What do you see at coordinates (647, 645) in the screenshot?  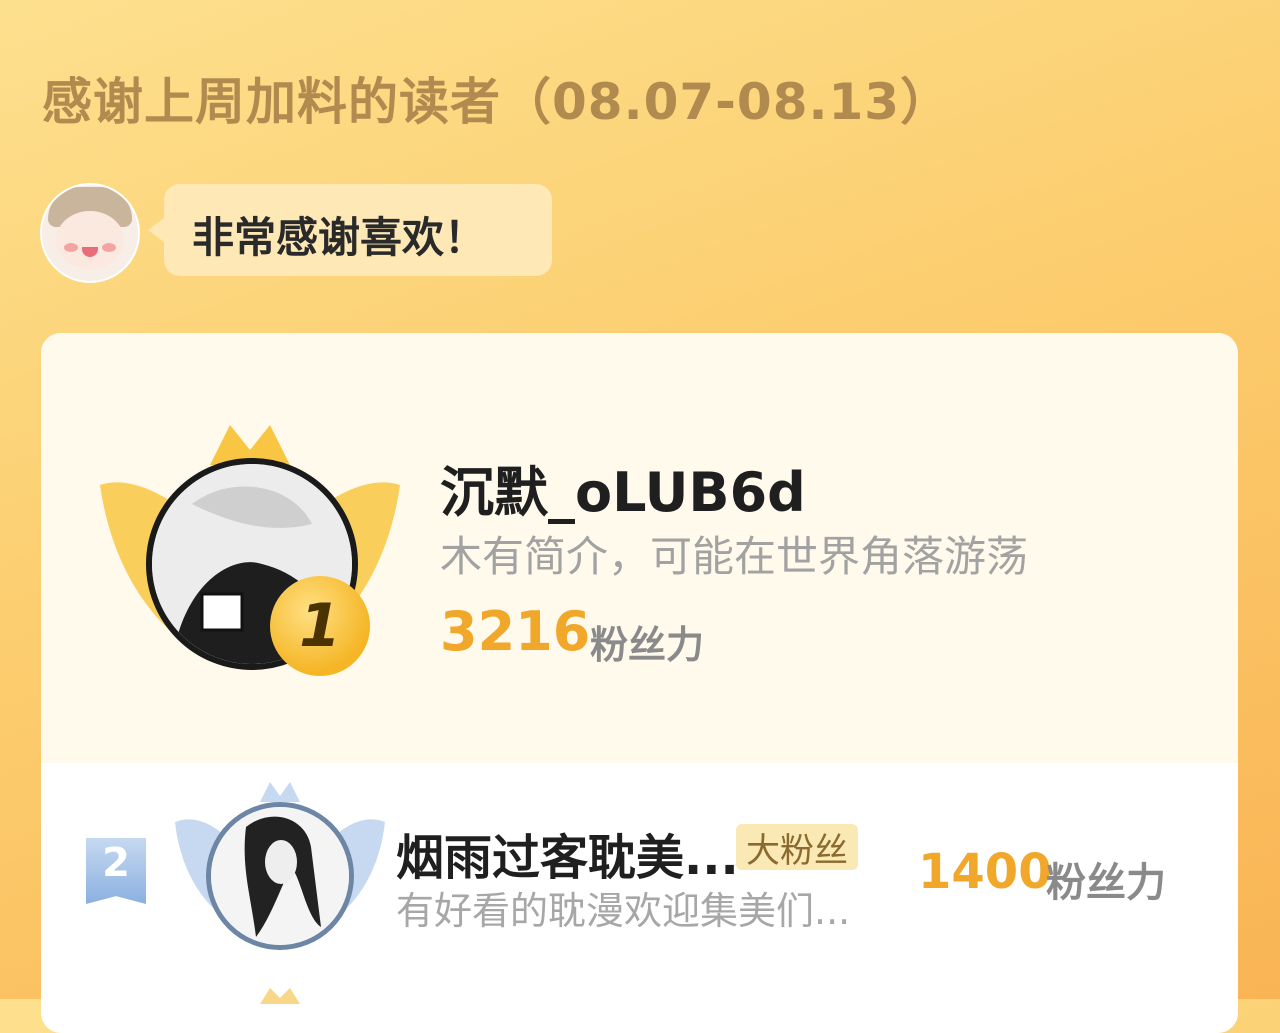 I see `rank1-unit: 粉丝力` at bounding box center [647, 645].